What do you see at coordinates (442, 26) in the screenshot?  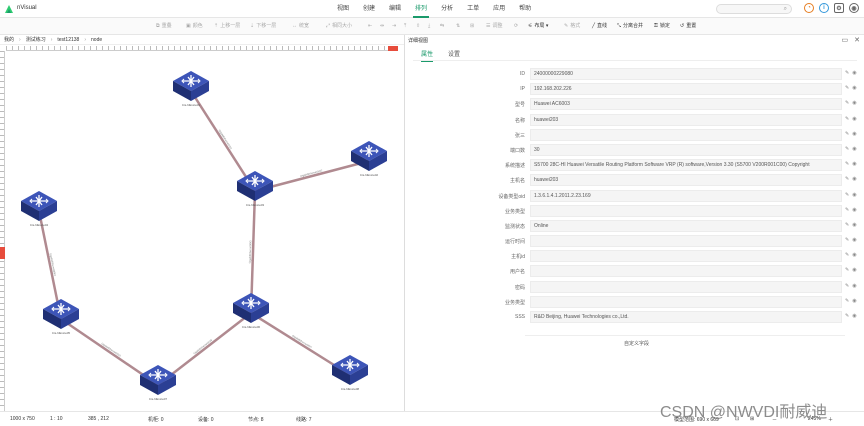 I see `distribute-h-icon: ⇆` at bounding box center [442, 26].